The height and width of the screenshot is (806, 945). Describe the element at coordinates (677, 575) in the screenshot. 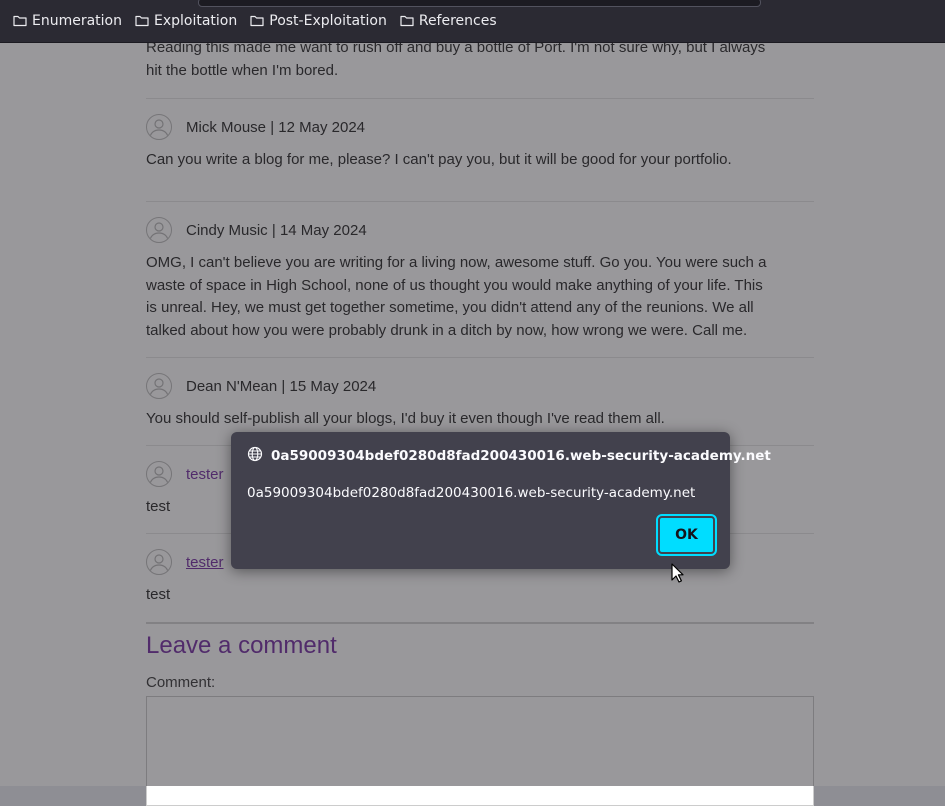

I see `mouse-pointer-icon` at that location.